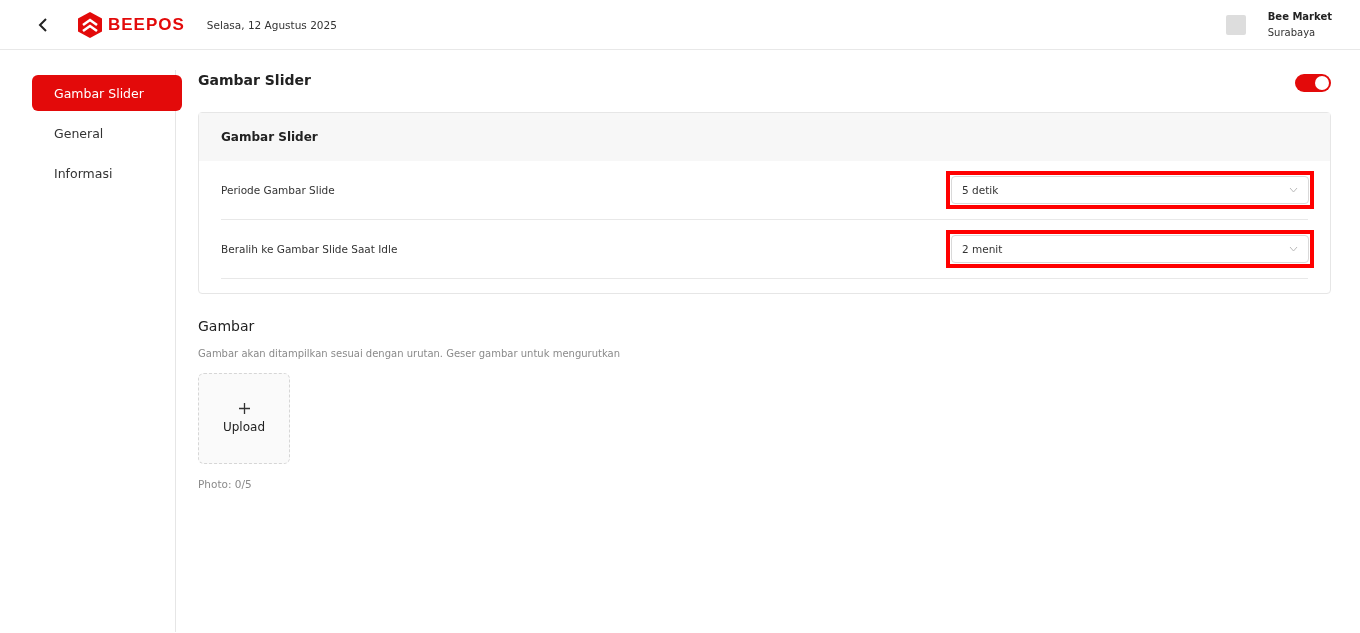 This screenshot has width=1360, height=633. I want to click on select-field: 5 detik, so click(1130, 190).